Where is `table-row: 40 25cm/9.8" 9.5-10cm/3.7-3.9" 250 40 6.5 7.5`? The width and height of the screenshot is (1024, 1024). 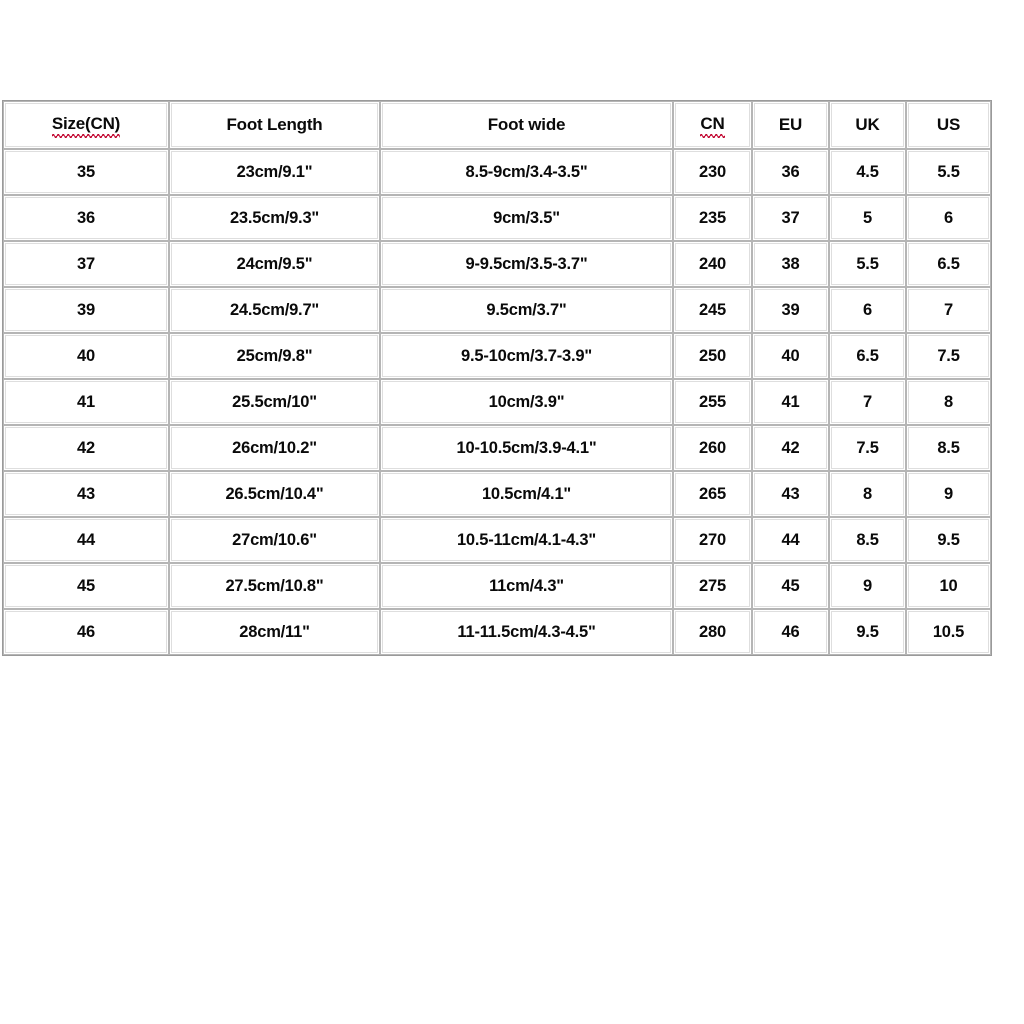
table-row: 40 25cm/9.8" 9.5-10cm/3.7-3.9" 250 40 6.5 7.5 is located at coordinates (497, 356).